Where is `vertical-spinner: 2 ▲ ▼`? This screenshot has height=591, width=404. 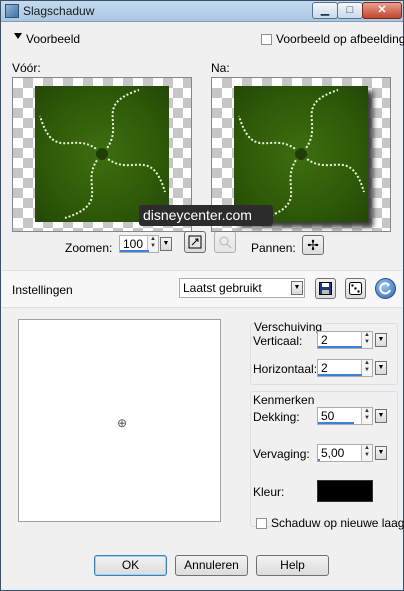
vertical-spinner: 2 ▲ ▼ is located at coordinates (345, 340).